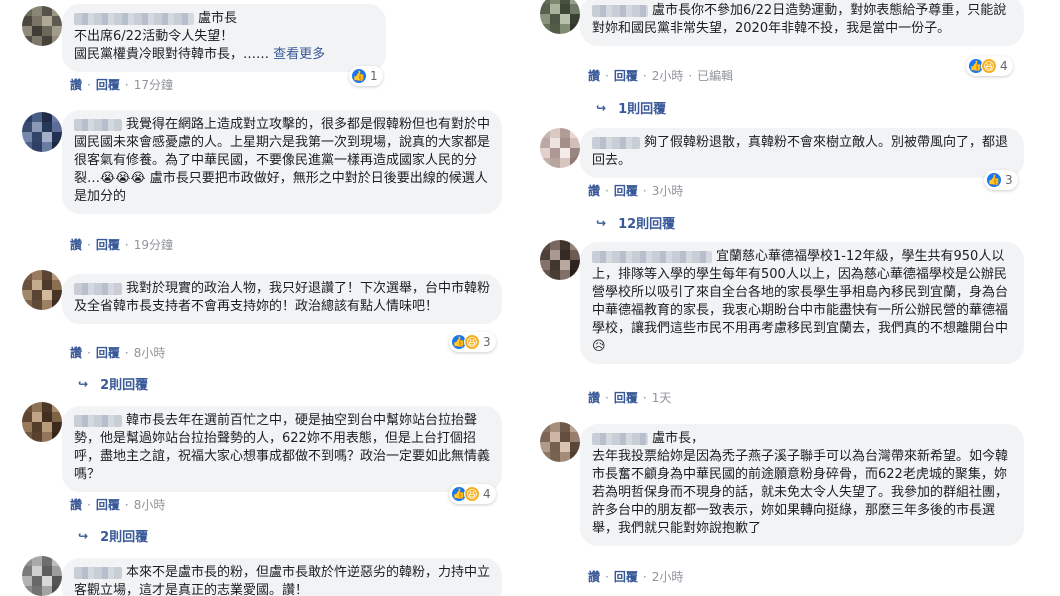 This screenshot has height=596, width=1060. What do you see at coordinates (224, 38) in the screenshot?
I see `comment-bubble: 盧市長 不出席6/22活動令人失望！ 國民黨權貴冷眼對待韓市長，…… 查看更多` at bounding box center [224, 38].